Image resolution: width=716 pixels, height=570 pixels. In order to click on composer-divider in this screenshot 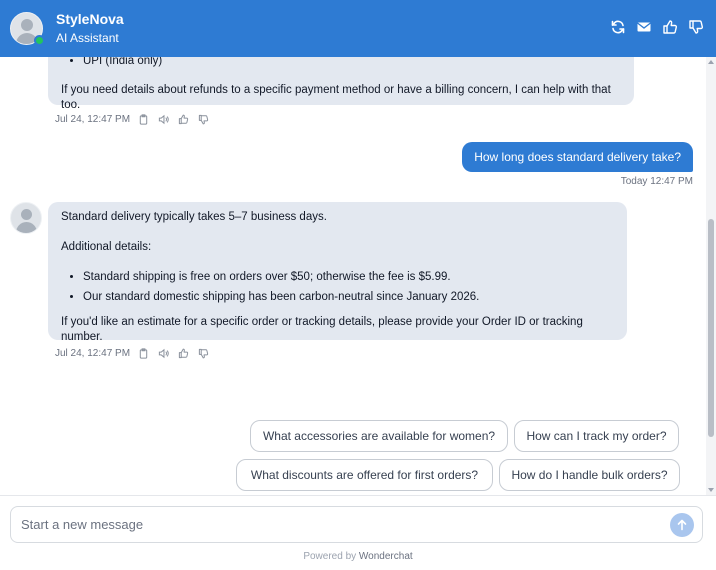, I will do `click(358, 495)`.